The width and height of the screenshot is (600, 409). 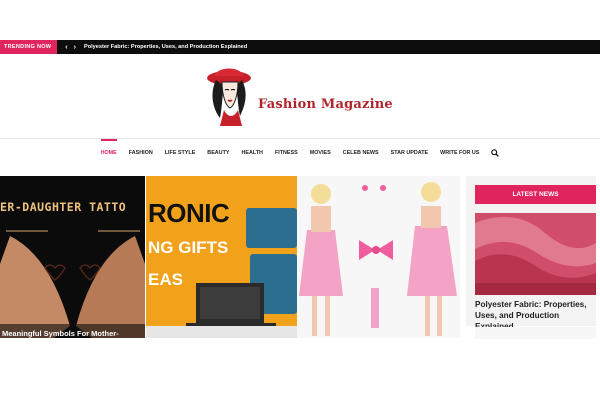 I want to click on nav-item-home: HOME, so click(x=109, y=153).